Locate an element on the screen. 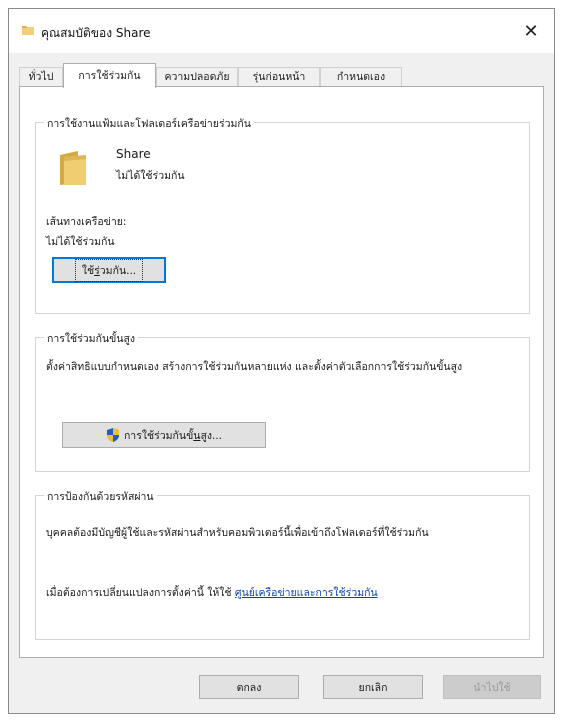 Image resolution: width=565 pixels, height=722 pixels. folder-share-status: ไม่ได้ใช้ร่วมกัน is located at coordinates (150, 176).